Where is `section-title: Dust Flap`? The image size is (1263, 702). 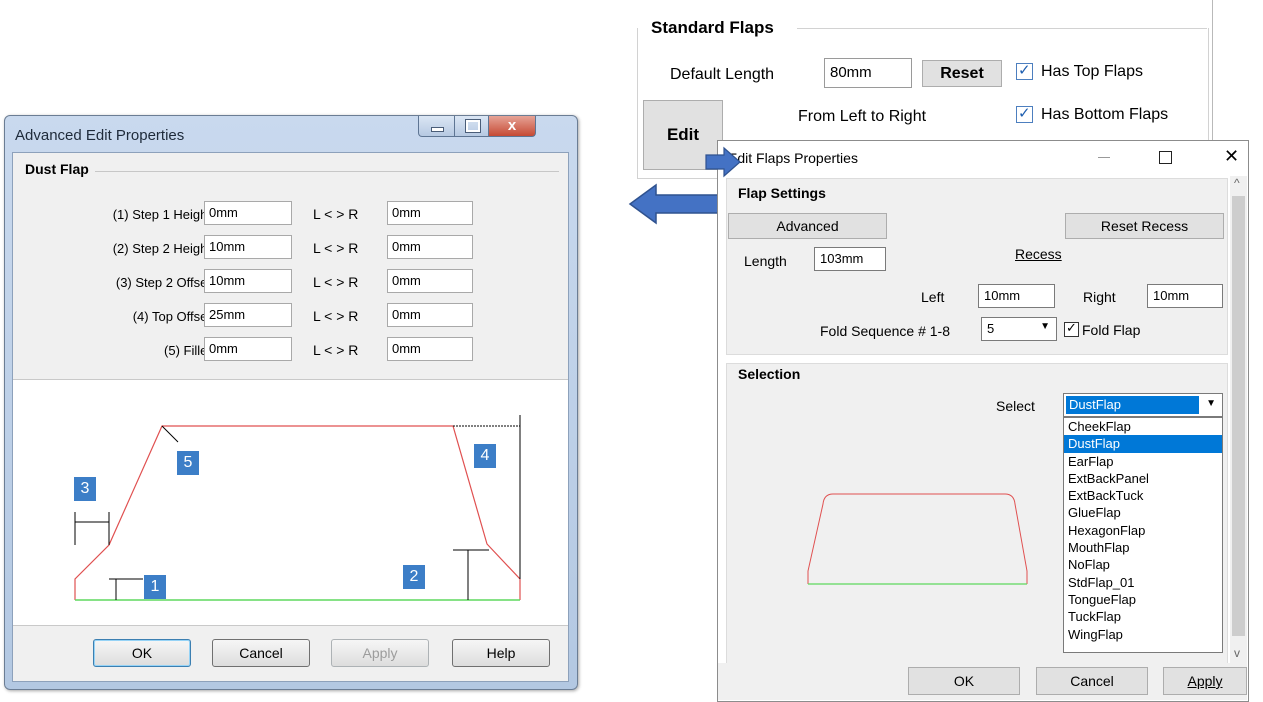 section-title: Dust Flap is located at coordinates (57, 169).